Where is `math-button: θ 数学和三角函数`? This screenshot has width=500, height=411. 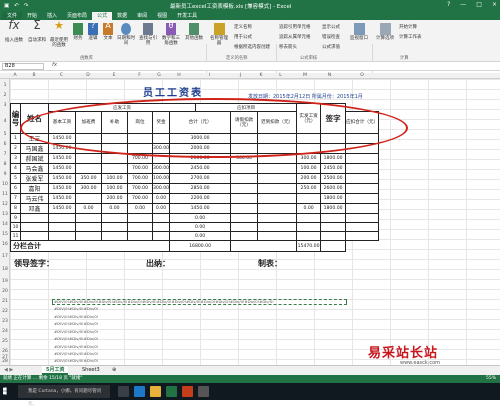
math-button: θ 数学和三角函数 is located at coordinates (171, 34).